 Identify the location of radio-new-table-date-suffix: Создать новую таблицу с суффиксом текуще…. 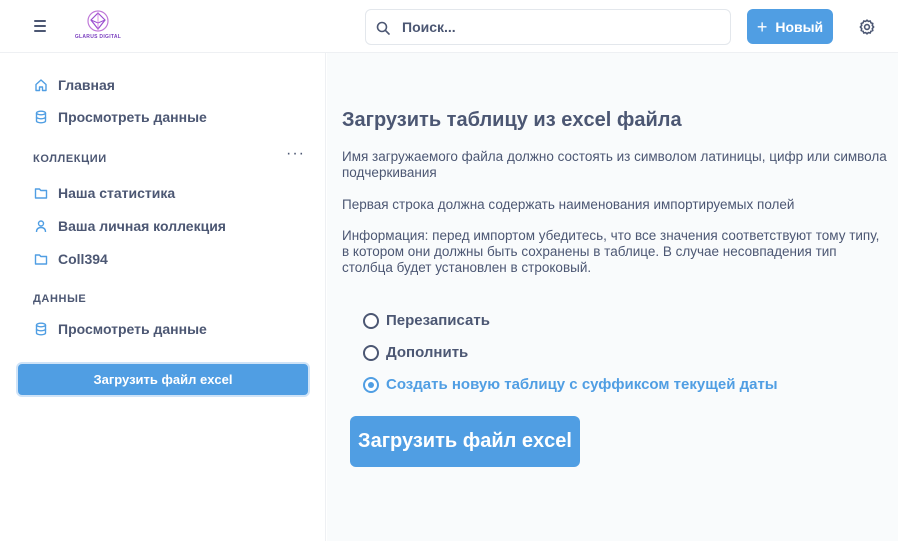
(570, 384).